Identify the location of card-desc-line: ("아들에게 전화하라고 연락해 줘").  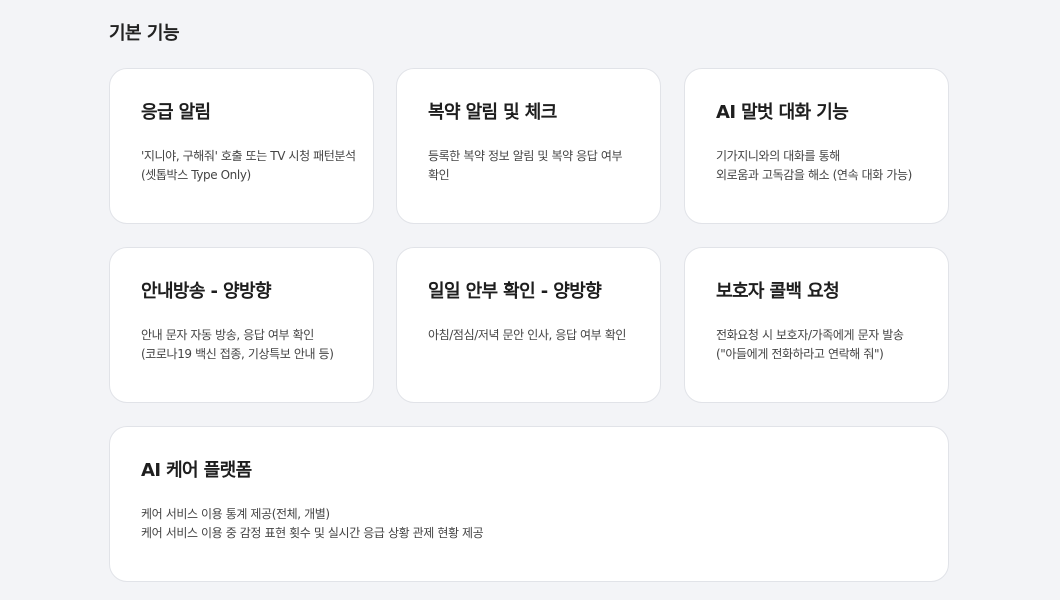
(800, 354).